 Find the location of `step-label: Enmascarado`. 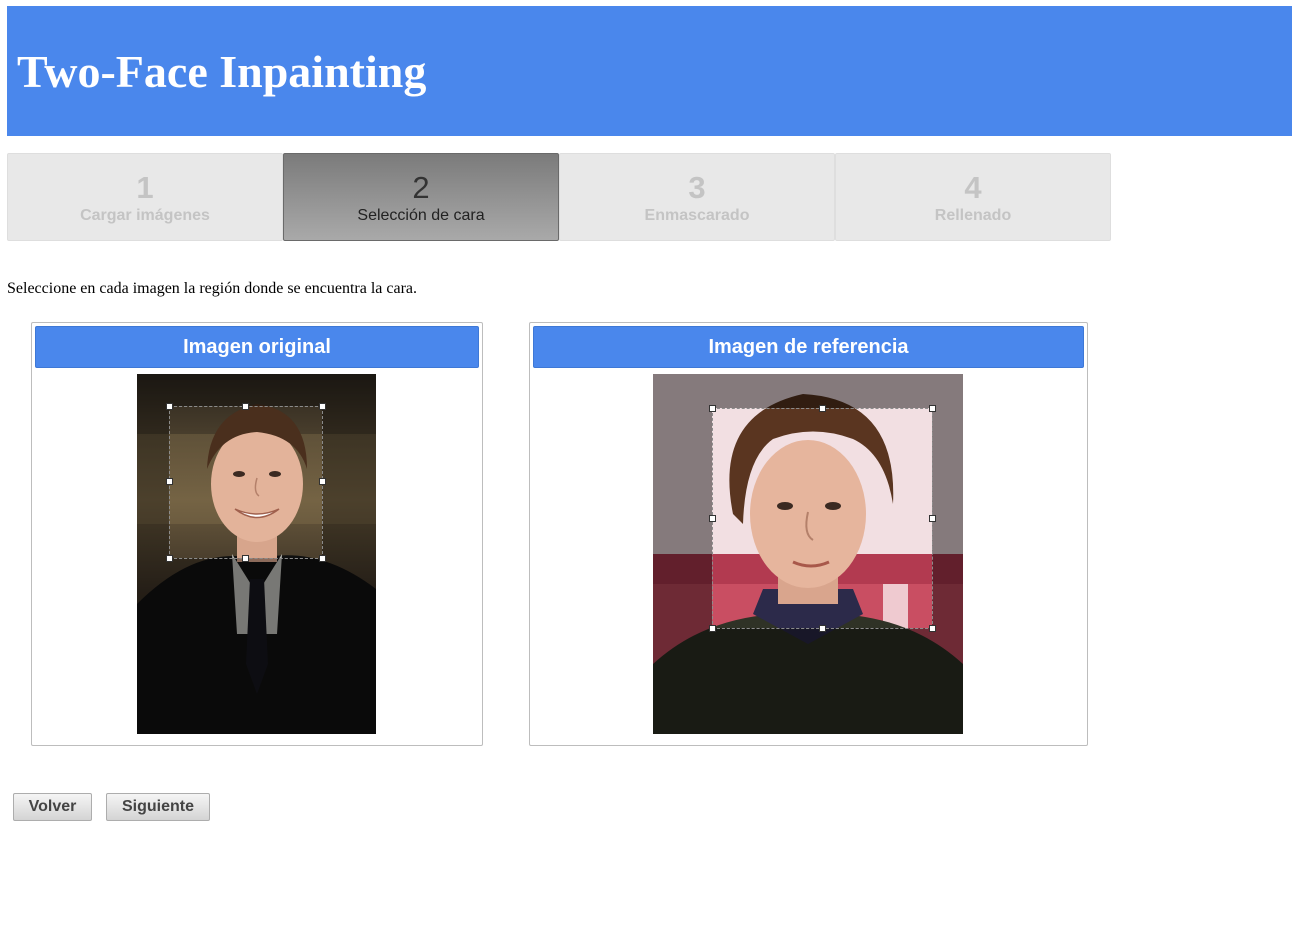

step-label: Enmascarado is located at coordinates (697, 215).